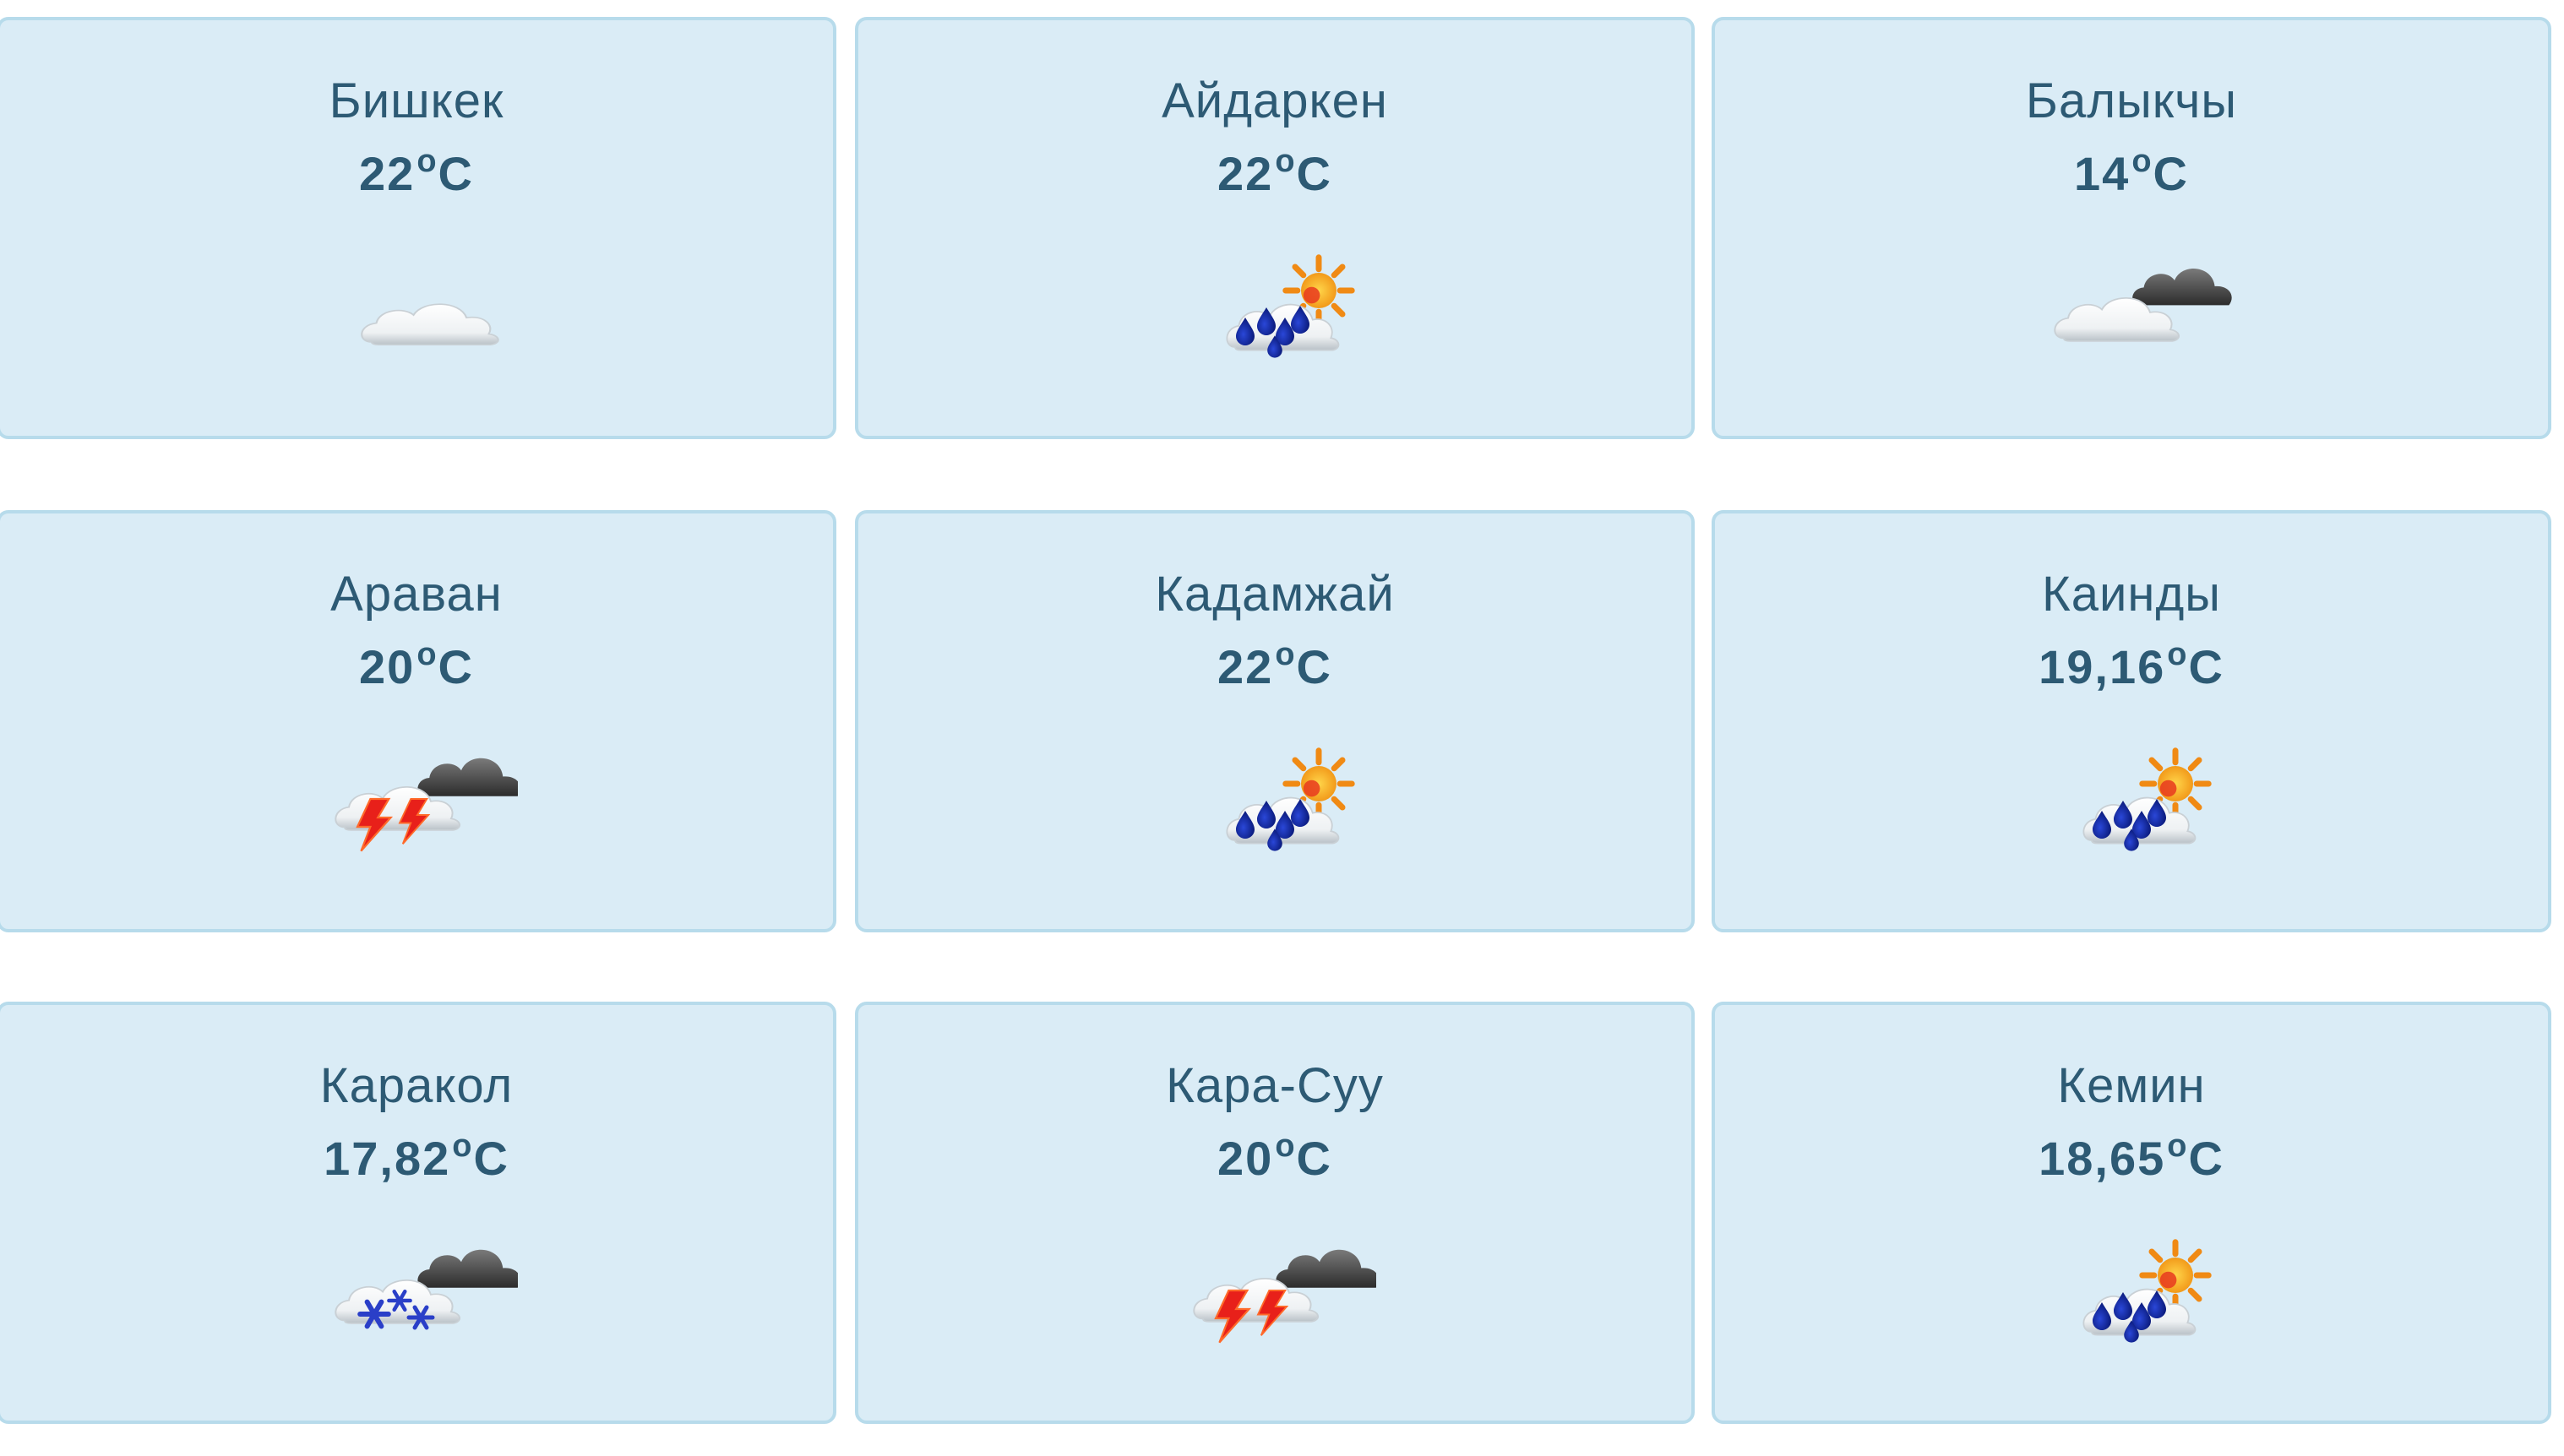 The image size is (2564, 1456). Describe the element at coordinates (2131, 594) in the screenshot. I see `city-name: Каинды` at that location.